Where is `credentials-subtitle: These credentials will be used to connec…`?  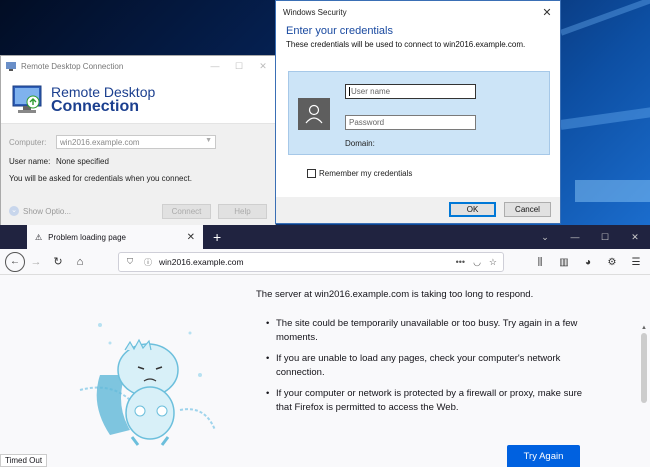 credentials-subtitle: These credentials will be used to connec… is located at coordinates (406, 44).